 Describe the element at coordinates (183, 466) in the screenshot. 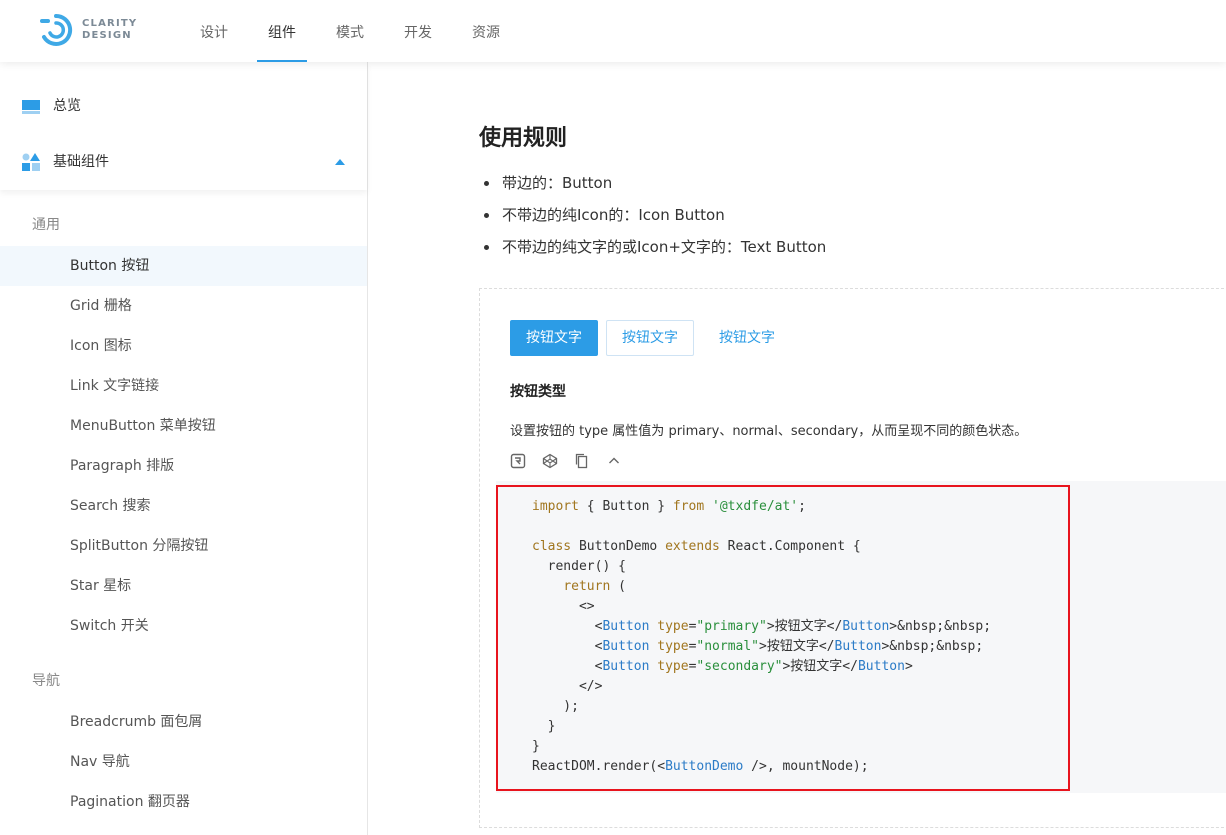

I see `sidebar-item-paragraph: Paragraph 排版` at that location.